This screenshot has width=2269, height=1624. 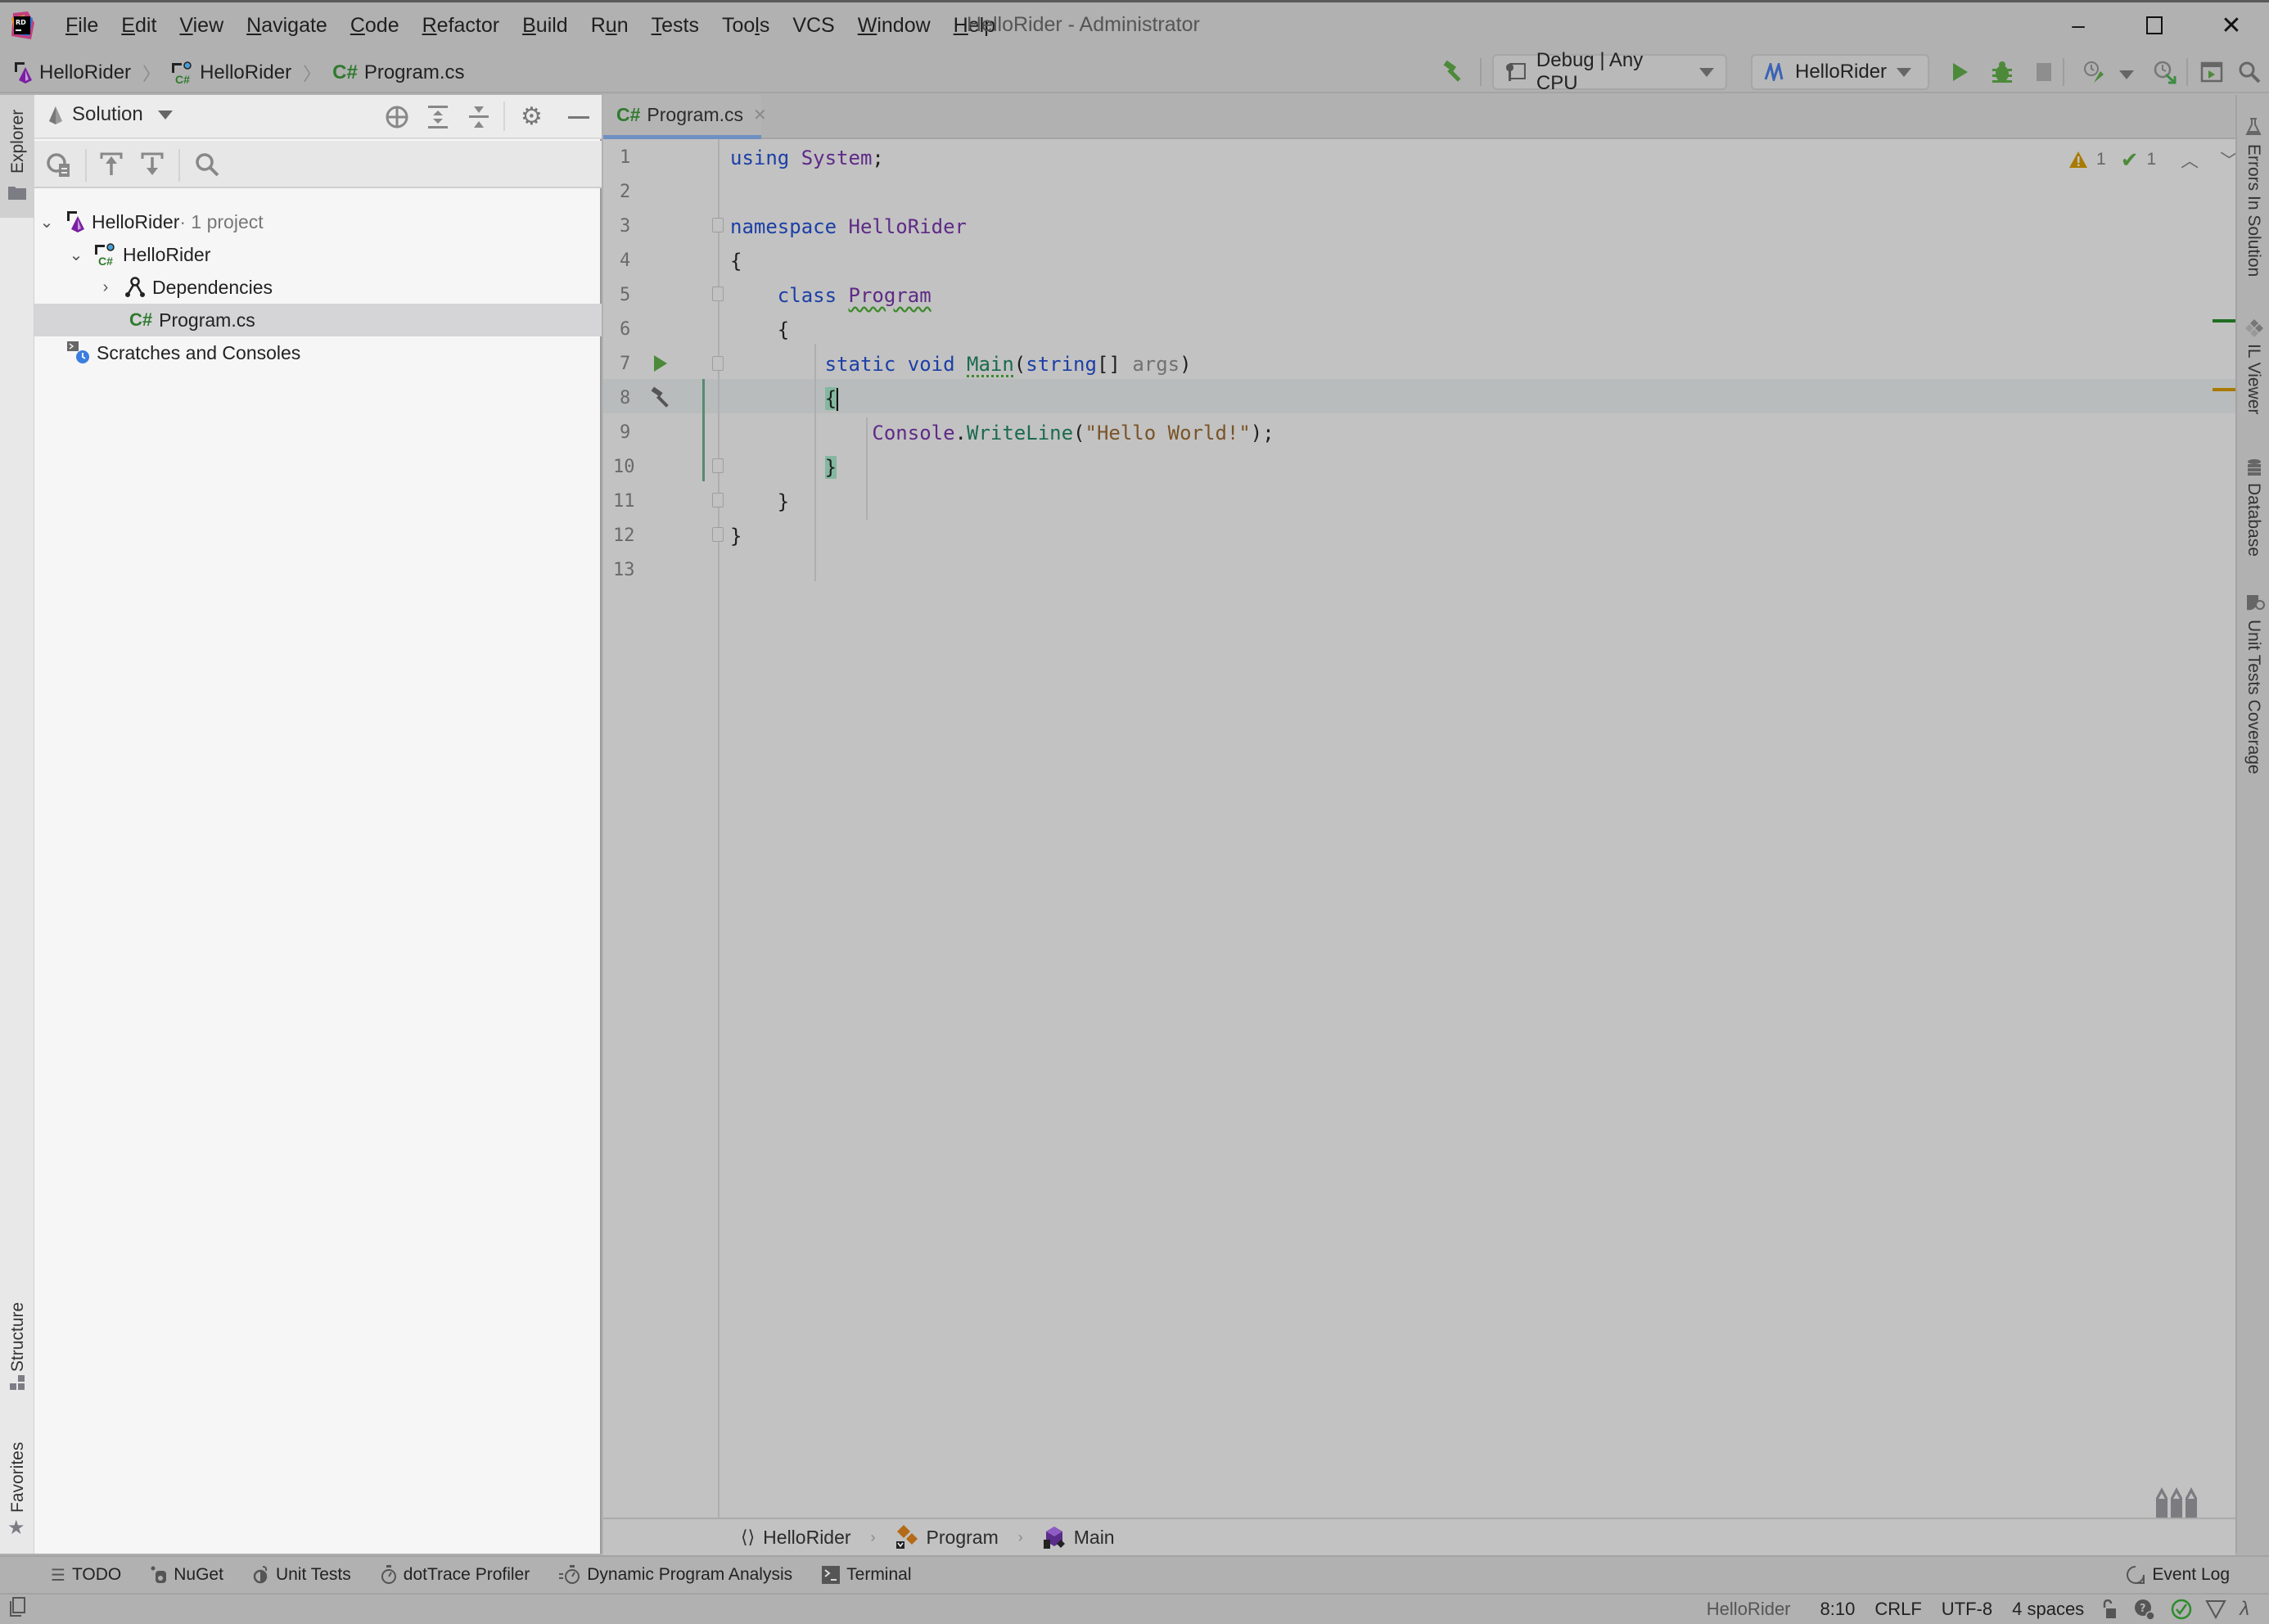 I want to click on line-number: 9, so click(x=636, y=433).